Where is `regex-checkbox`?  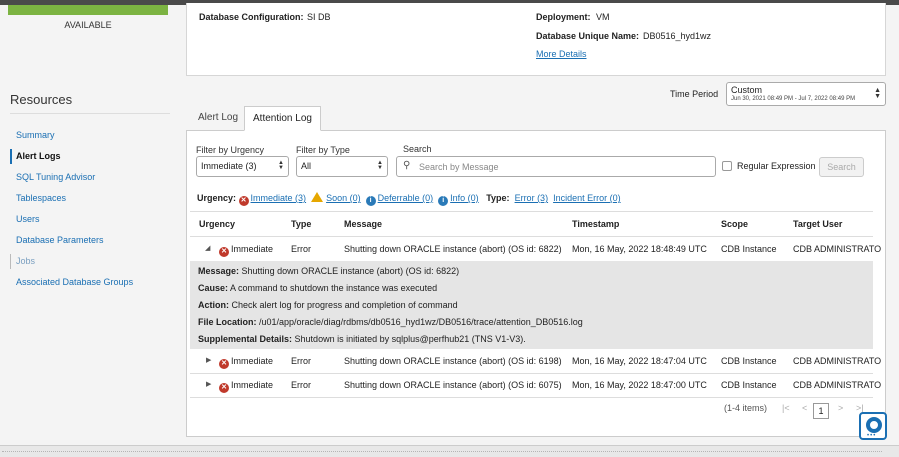 regex-checkbox is located at coordinates (727, 166).